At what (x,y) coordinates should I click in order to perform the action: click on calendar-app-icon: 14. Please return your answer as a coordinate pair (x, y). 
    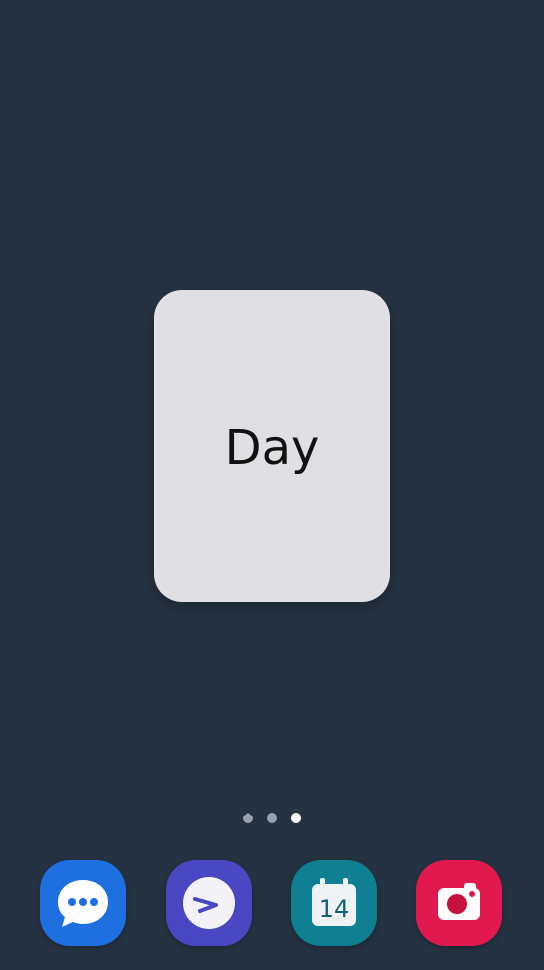
    Looking at the image, I should click on (334, 903).